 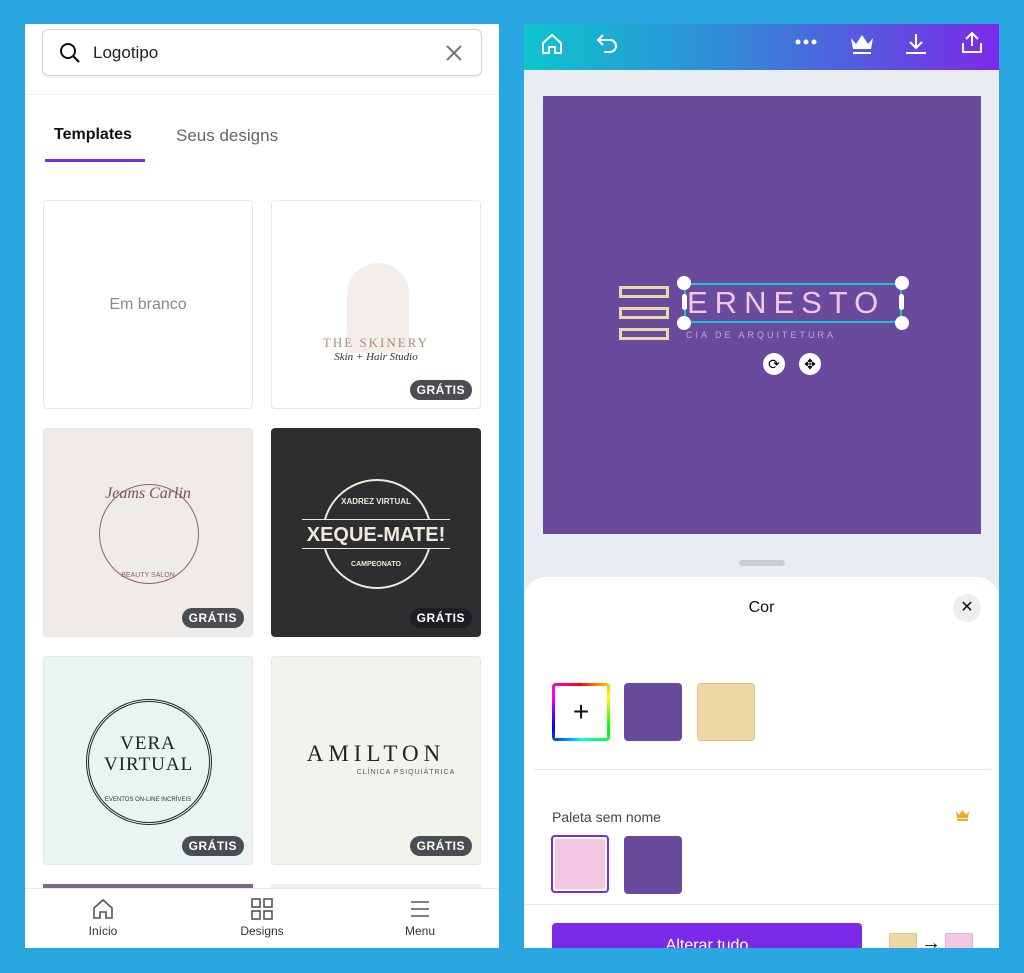 What do you see at coordinates (93, 135) in the screenshot?
I see `tab-templates: Templates` at bounding box center [93, 135].